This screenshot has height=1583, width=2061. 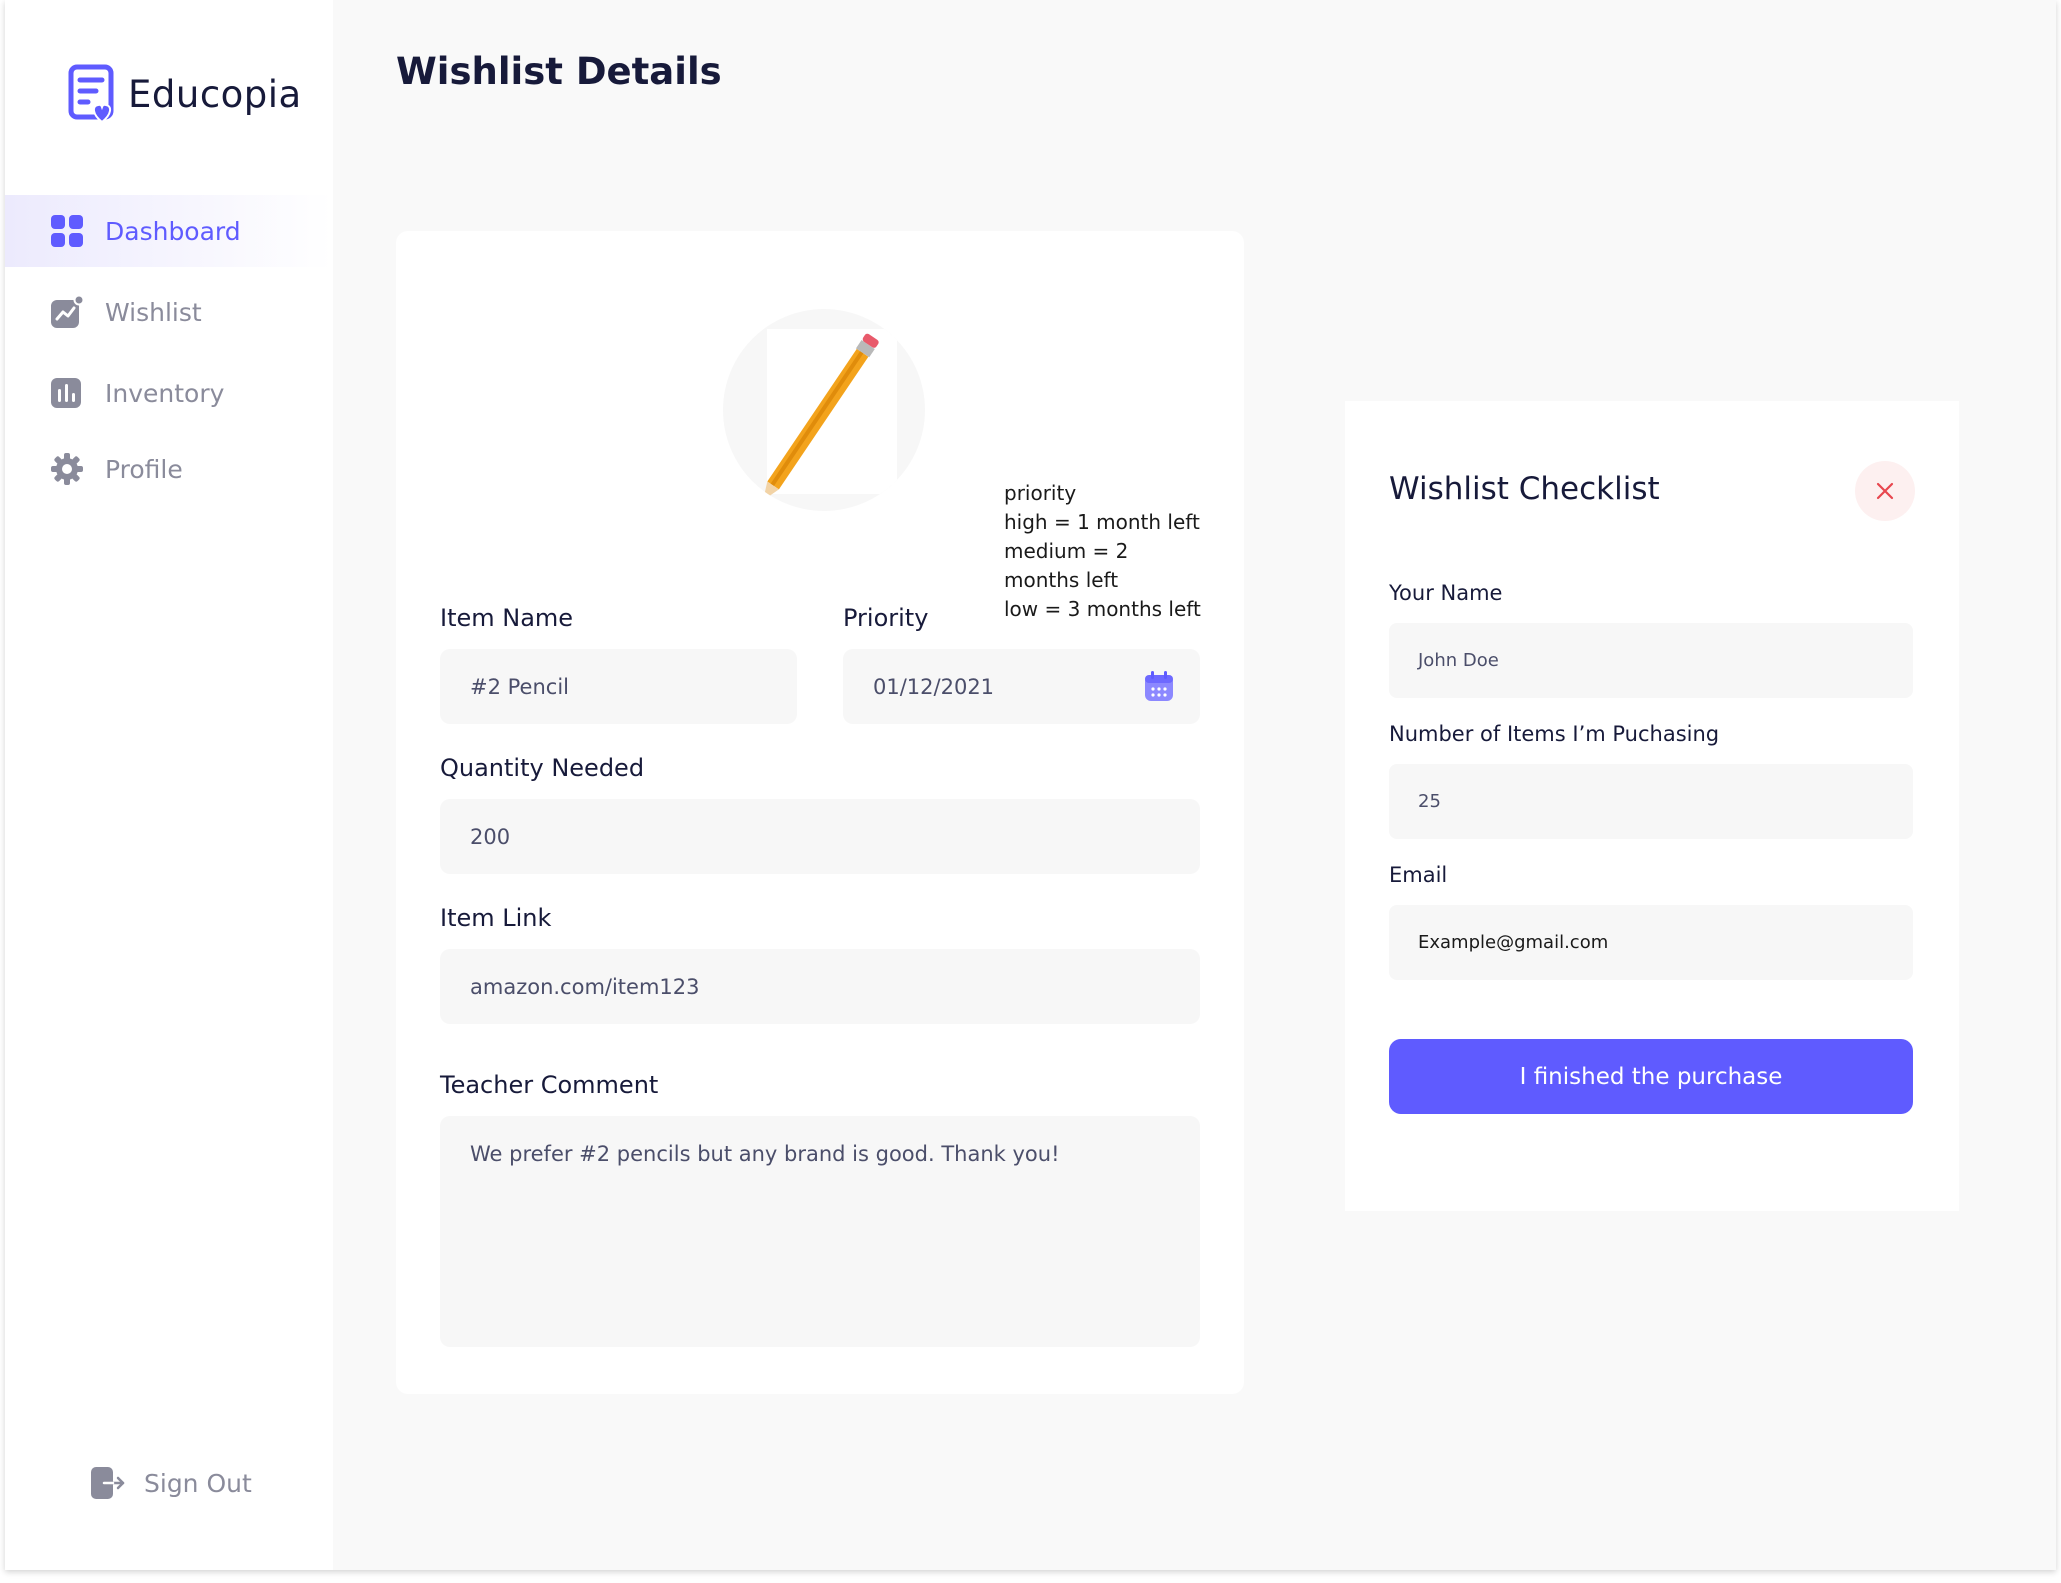 I want to click on close-icon, so click(x=1885, y=491).